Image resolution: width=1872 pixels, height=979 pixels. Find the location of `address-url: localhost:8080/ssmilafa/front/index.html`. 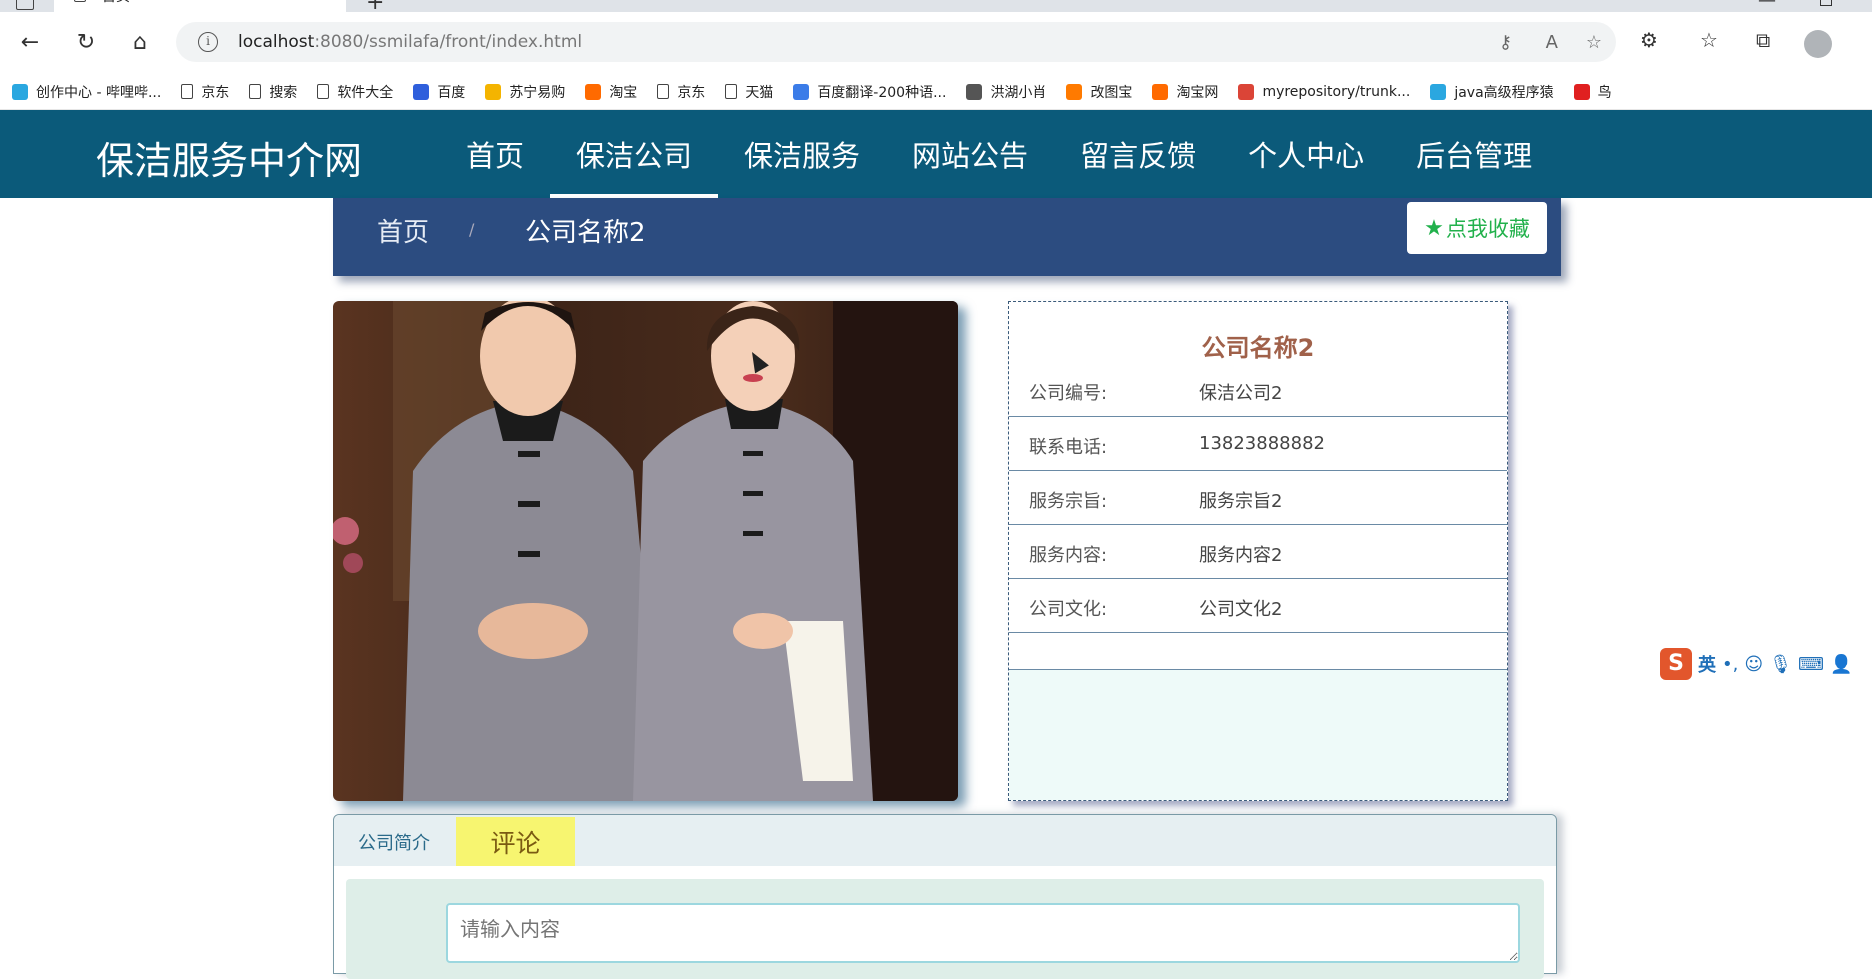

address-url: localhost:8080/ssmilafa/front/index.html is located at coordinates (410, 42).